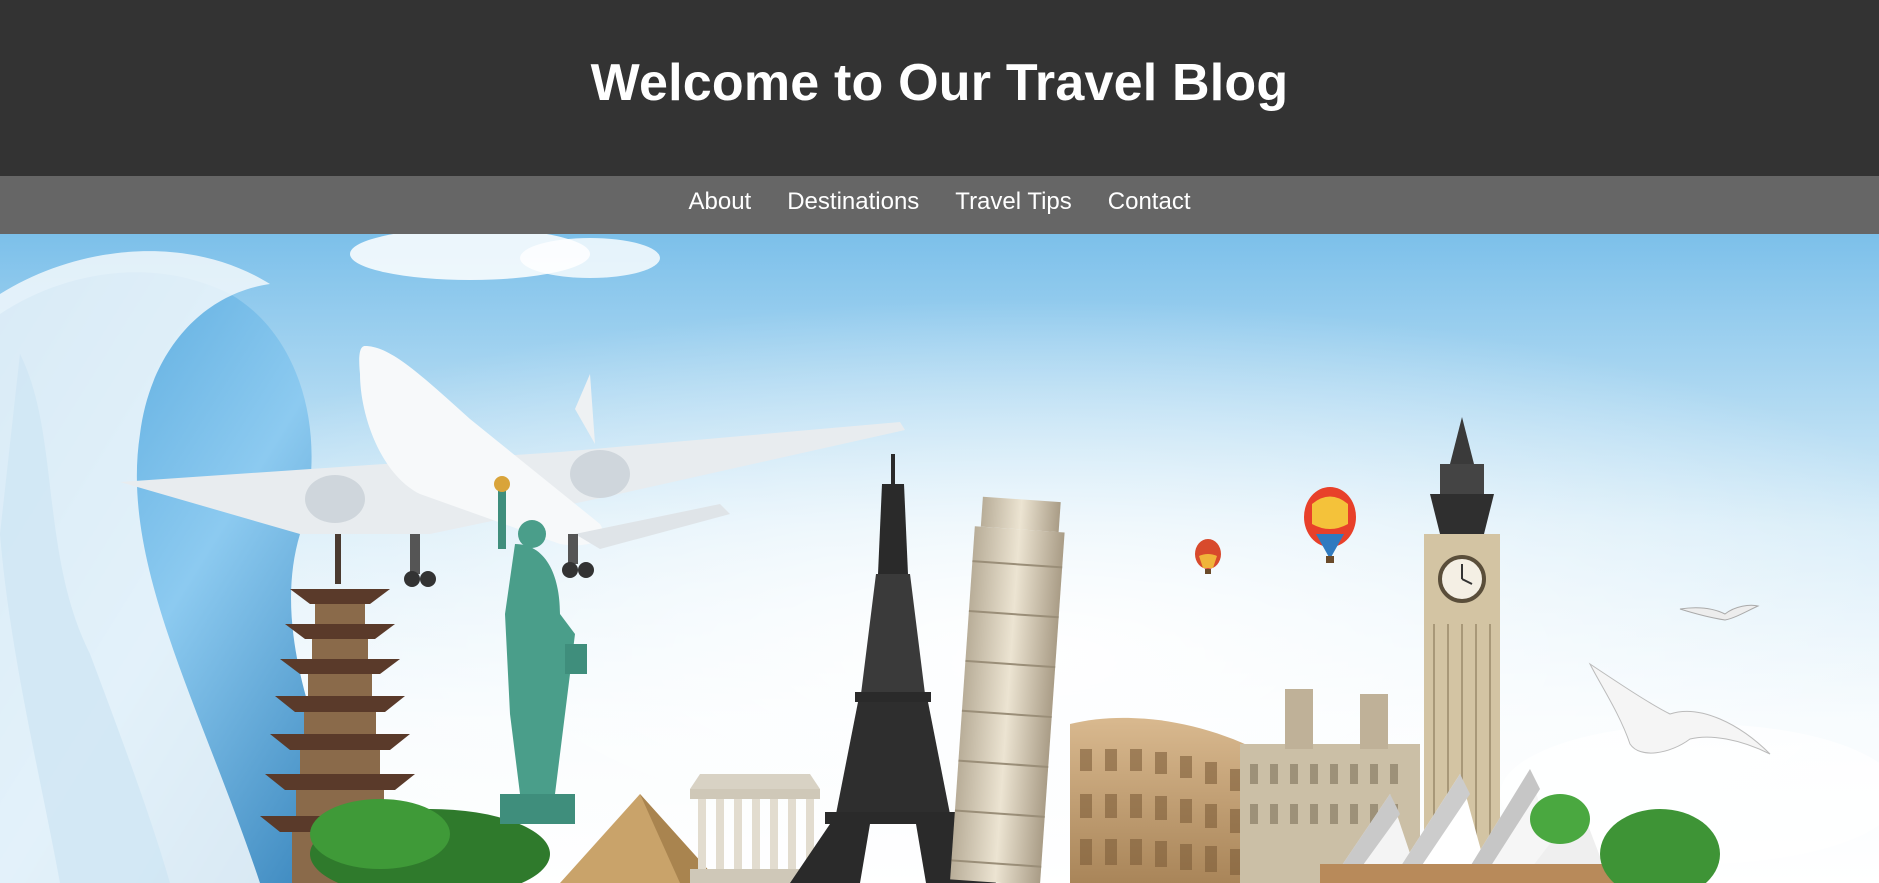  I want to click on nav-link-destinations: Destinations, so click(853, 202).